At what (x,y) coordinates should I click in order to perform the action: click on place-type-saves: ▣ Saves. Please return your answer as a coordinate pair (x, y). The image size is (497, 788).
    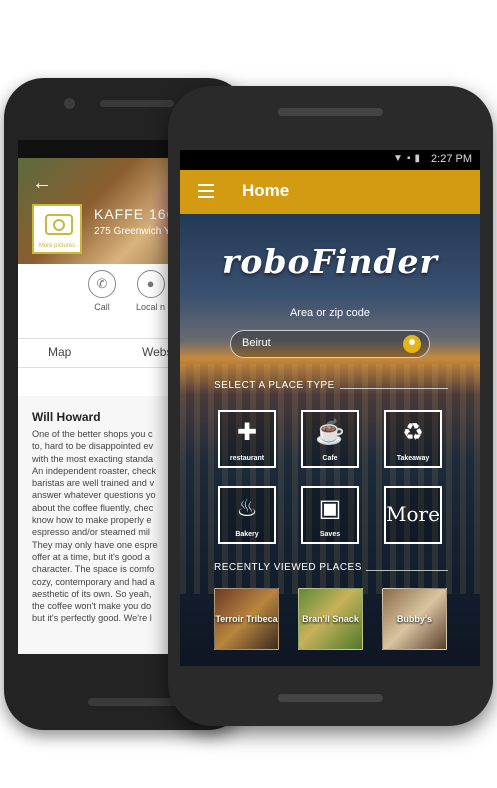
    Looking at the image, I should click on (330, 515).